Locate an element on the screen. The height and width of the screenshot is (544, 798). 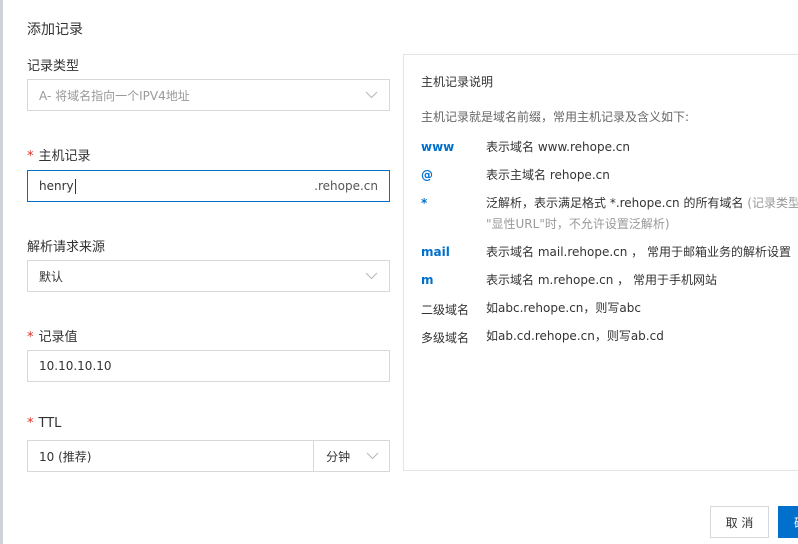
record-value-input: 10.10.10.10 is located at coordinates (208, 366).